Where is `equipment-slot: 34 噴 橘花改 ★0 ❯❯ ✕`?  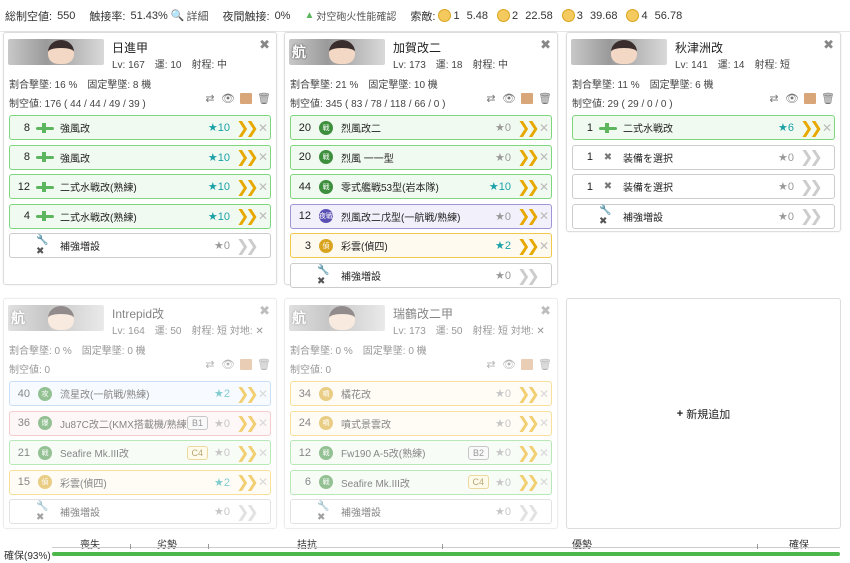
equipment-slot: 34 噴 橘花改 ★0 ❯❯ ✕ is located at coordinates (421, 393).